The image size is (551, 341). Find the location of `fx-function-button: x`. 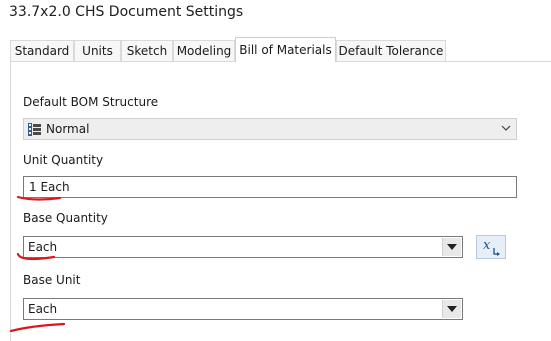

fx-function-button: x is located at coordinates (491, 247).